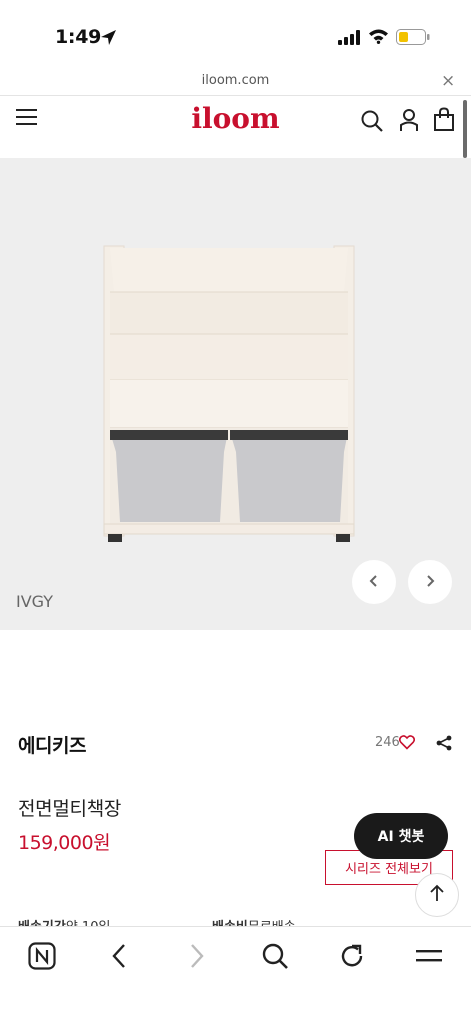 The image size is (471, 1024). I want to click on site-header: iloom, so click(235, 127).